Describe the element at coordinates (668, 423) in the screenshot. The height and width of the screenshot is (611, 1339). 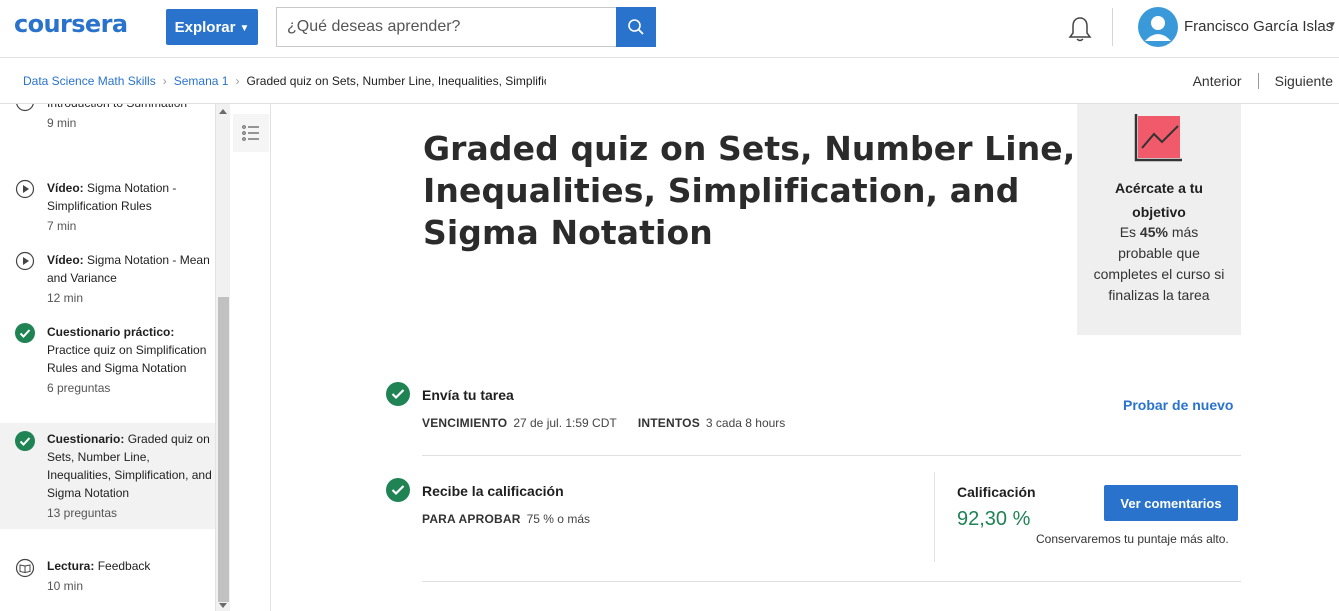
I see `attempts-label: INTENTOS` at that location.